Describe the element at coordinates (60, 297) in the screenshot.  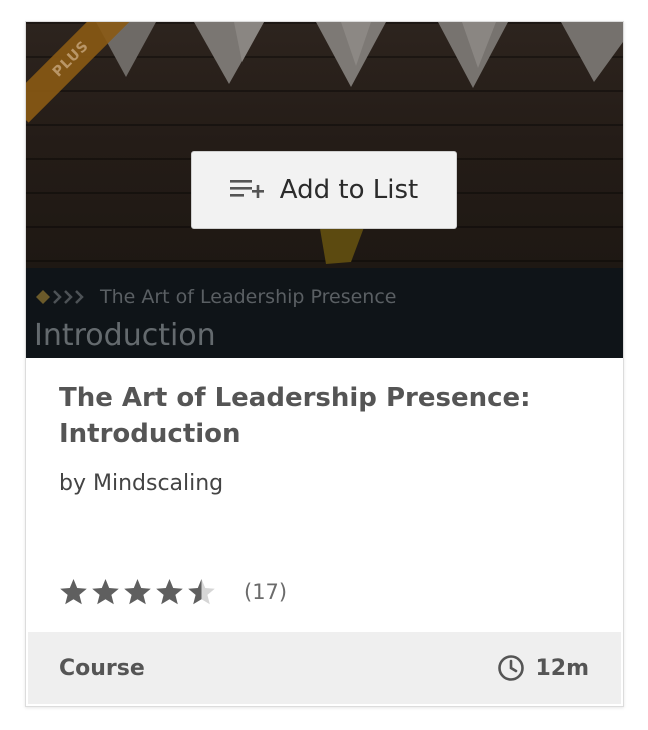
I see `chevrons-icon` at that location.